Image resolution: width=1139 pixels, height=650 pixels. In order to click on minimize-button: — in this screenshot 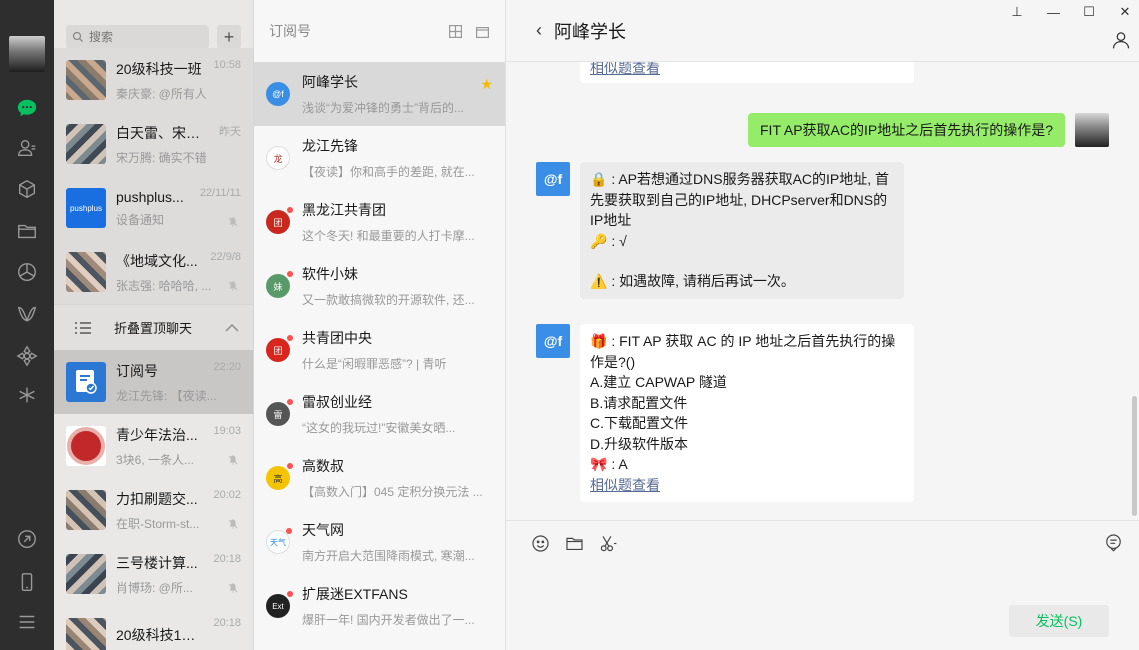, I will do `click(1053, 12)`.